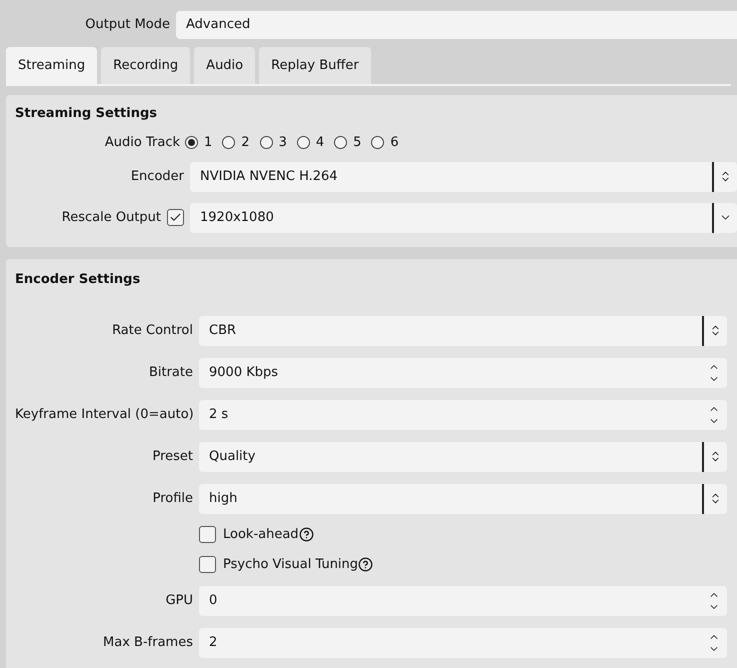 This screenshot has height=668, width=737. I want to click on radio-button: 6, so click(385, 142).